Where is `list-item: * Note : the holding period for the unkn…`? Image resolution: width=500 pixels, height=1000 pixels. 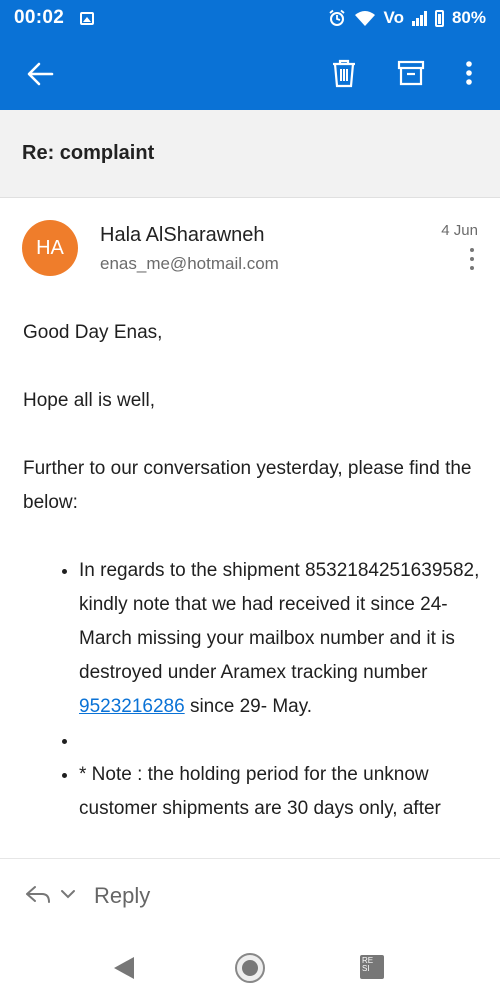
list-item: * Note : the holding period for the unkn… is located at coordinates (281, 792).